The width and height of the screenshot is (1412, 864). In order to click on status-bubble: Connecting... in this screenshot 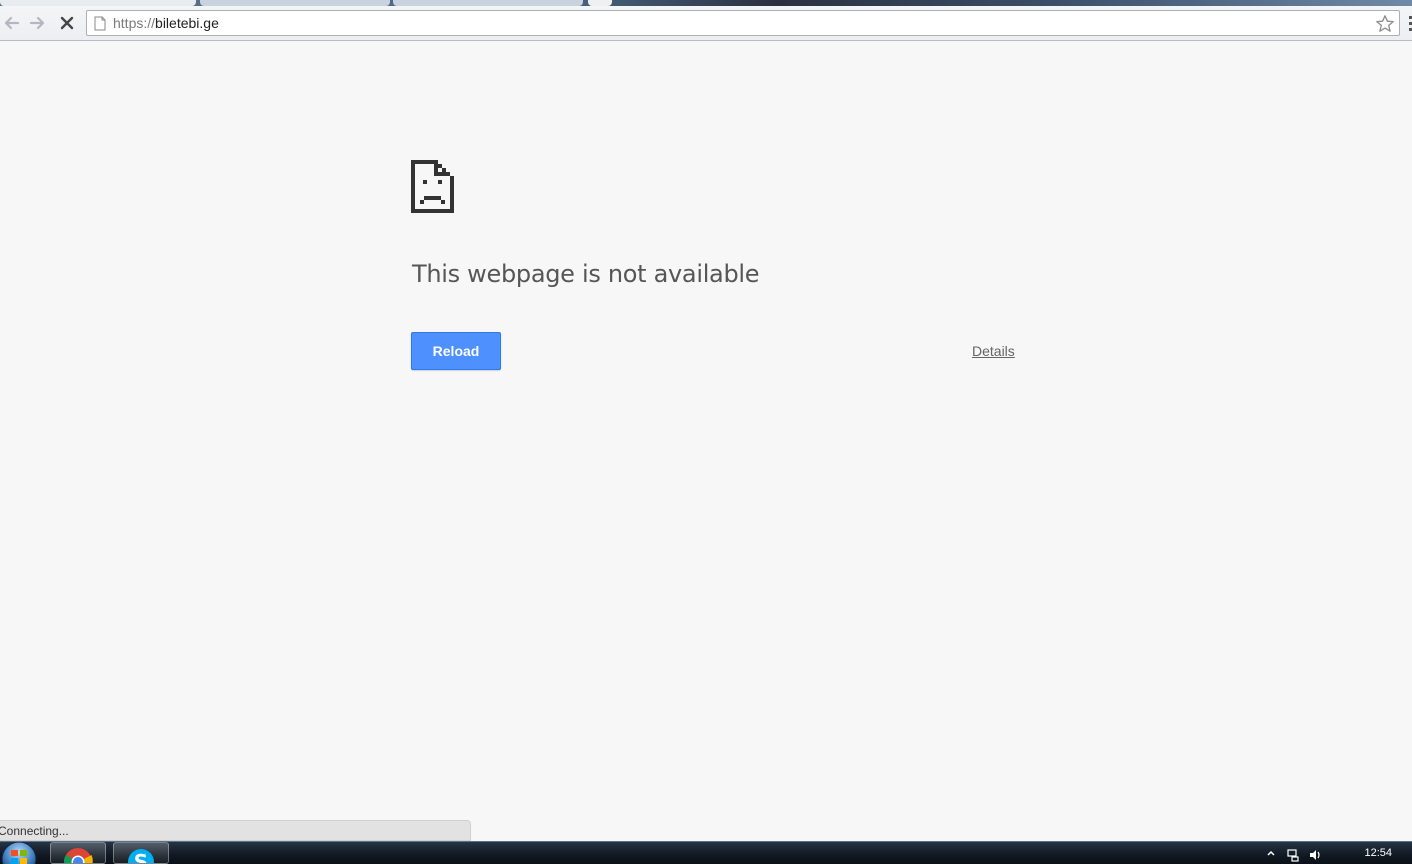, I will do `click(235, 830)`.